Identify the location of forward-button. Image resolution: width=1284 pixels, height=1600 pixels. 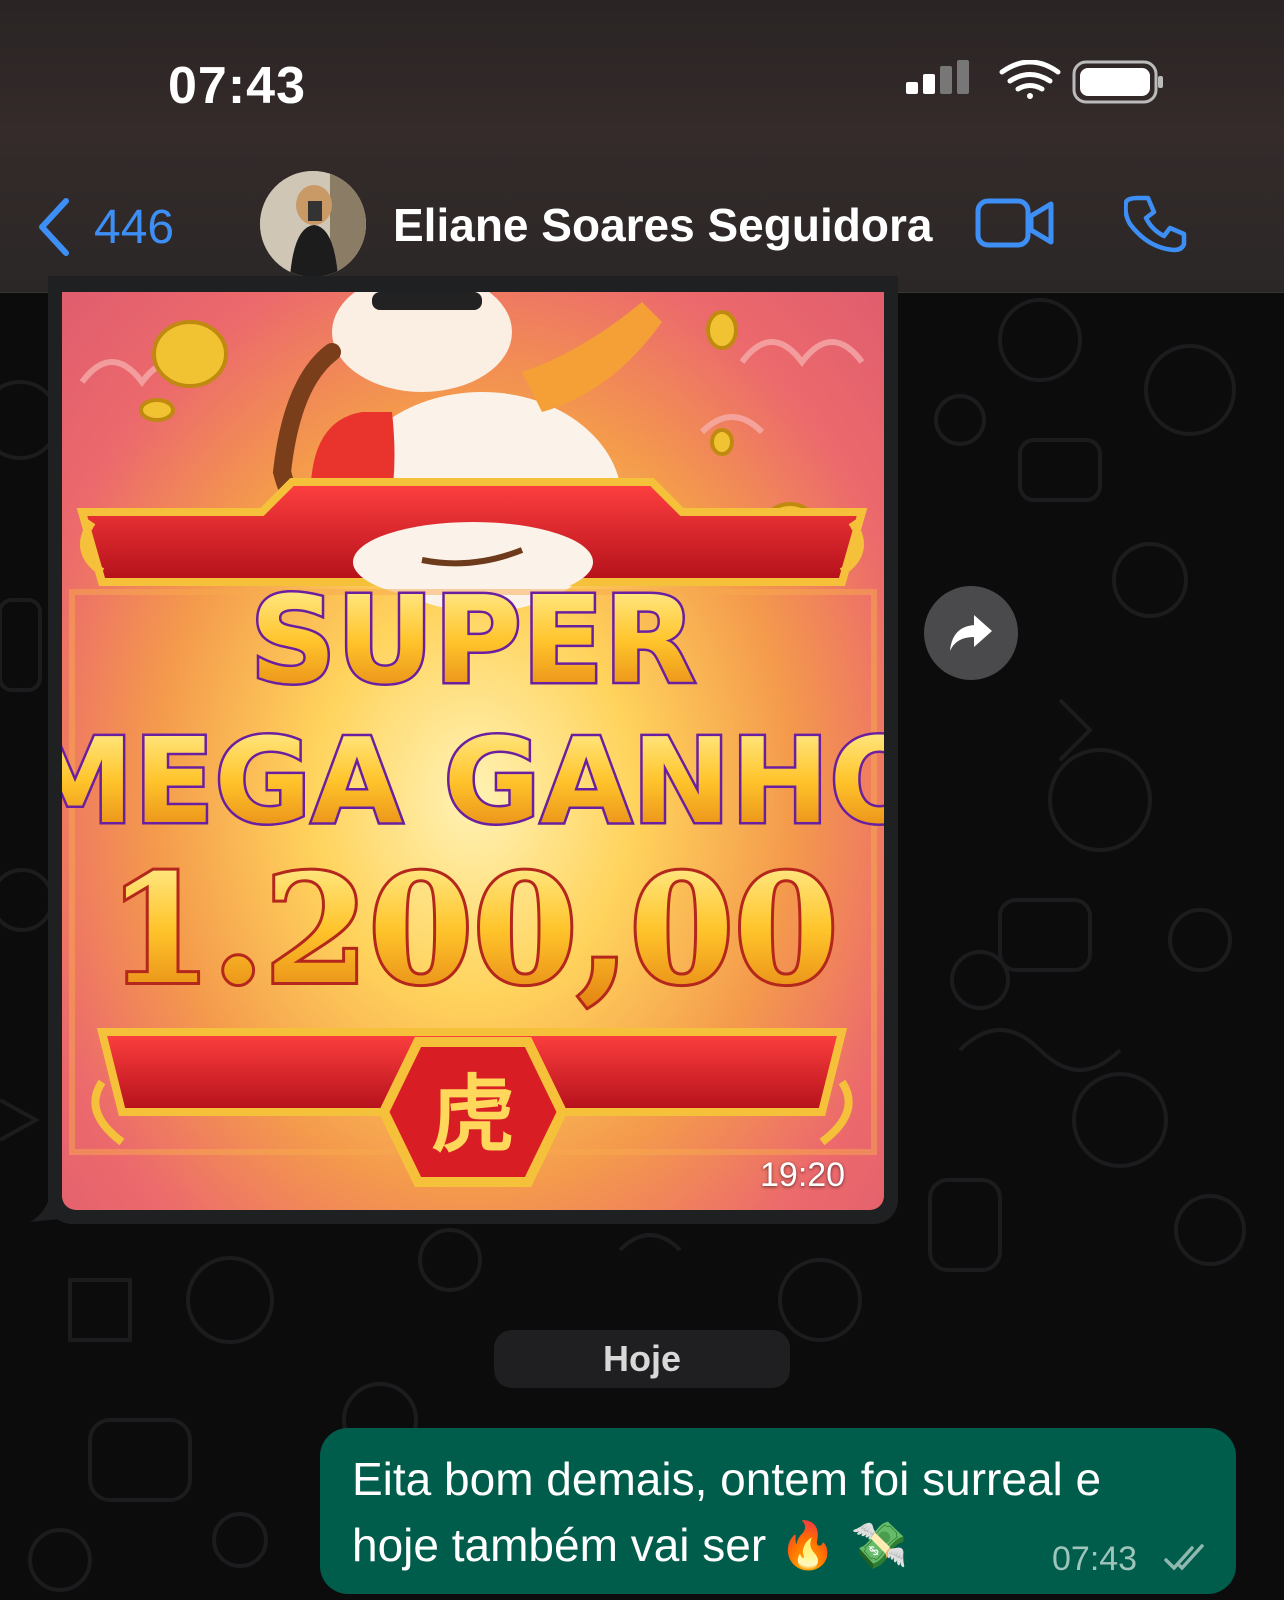
(971, 633).